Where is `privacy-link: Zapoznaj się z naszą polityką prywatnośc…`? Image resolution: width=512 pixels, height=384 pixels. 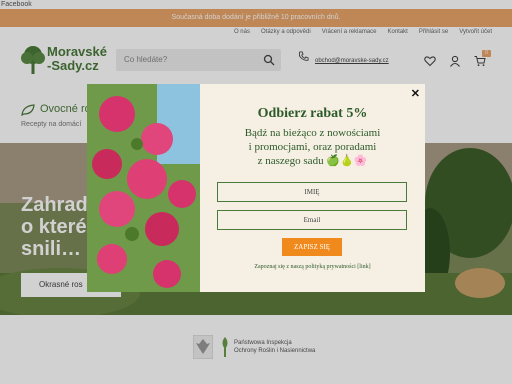 privacy-link: Zapoznaj się z naszą polityką prywatnośc… is located at coordinates (312, 267).